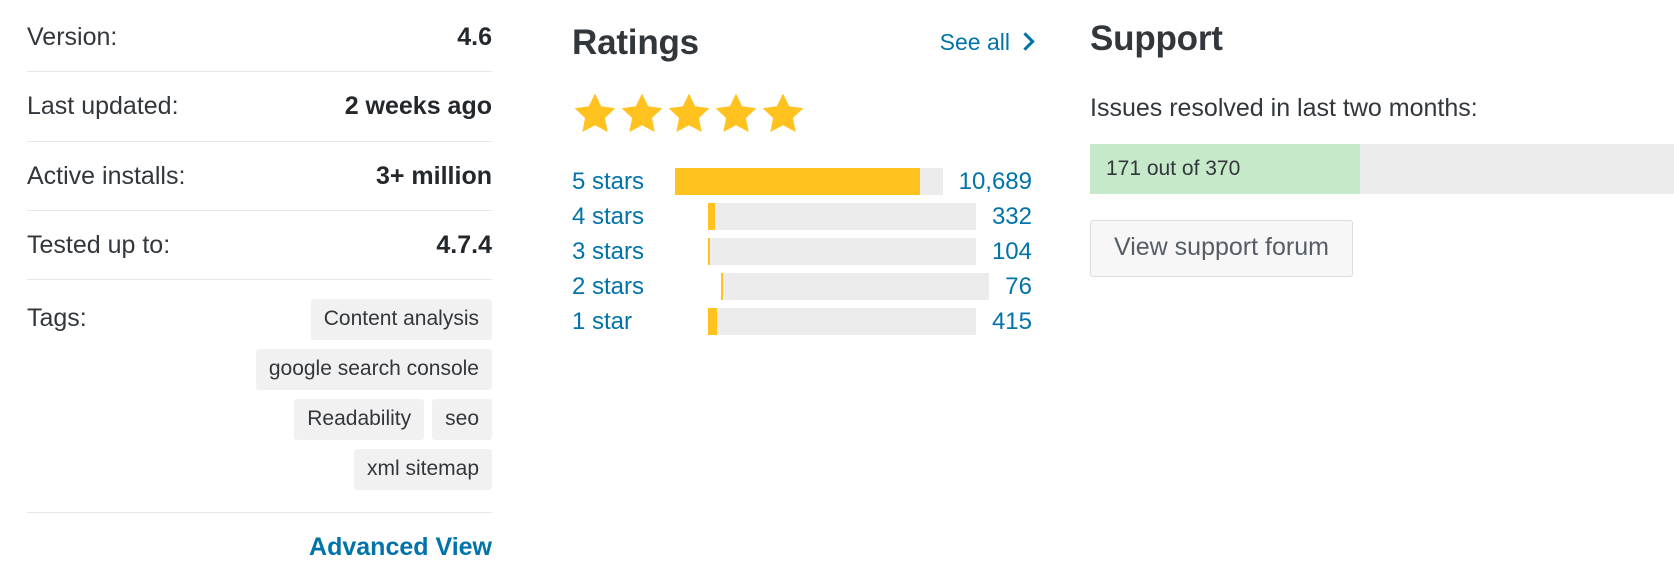 The width and height of the screenshot is (1674, 582). What do you see at coordinates (106, 175) in the screenshot?
I see `meta-label: Active installs:` at bounding box center [106, 175].